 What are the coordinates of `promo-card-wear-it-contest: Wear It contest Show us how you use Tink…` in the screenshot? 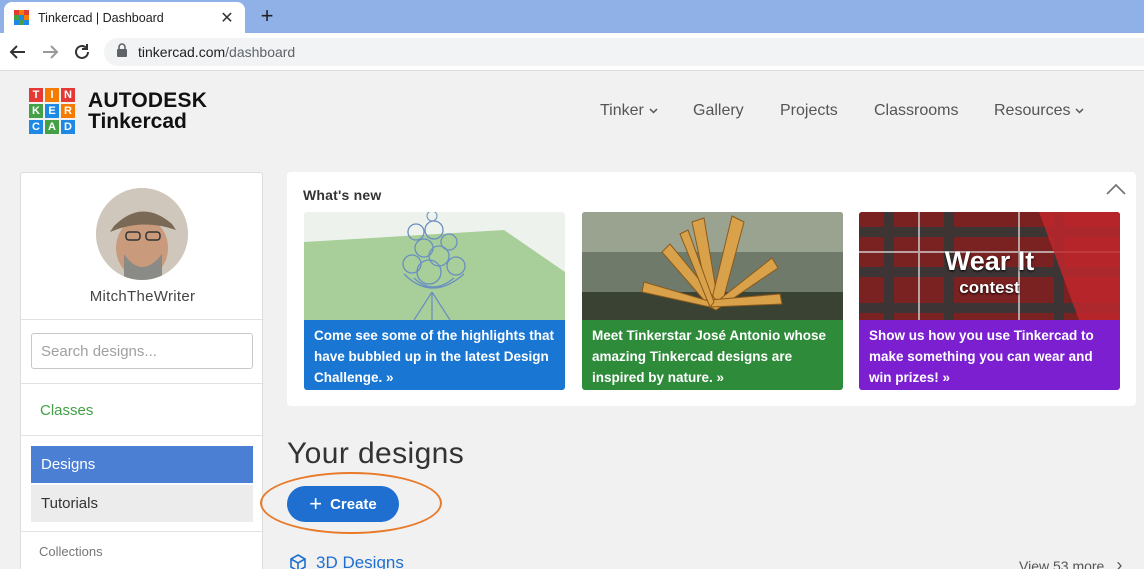 It's located at (989, 301).